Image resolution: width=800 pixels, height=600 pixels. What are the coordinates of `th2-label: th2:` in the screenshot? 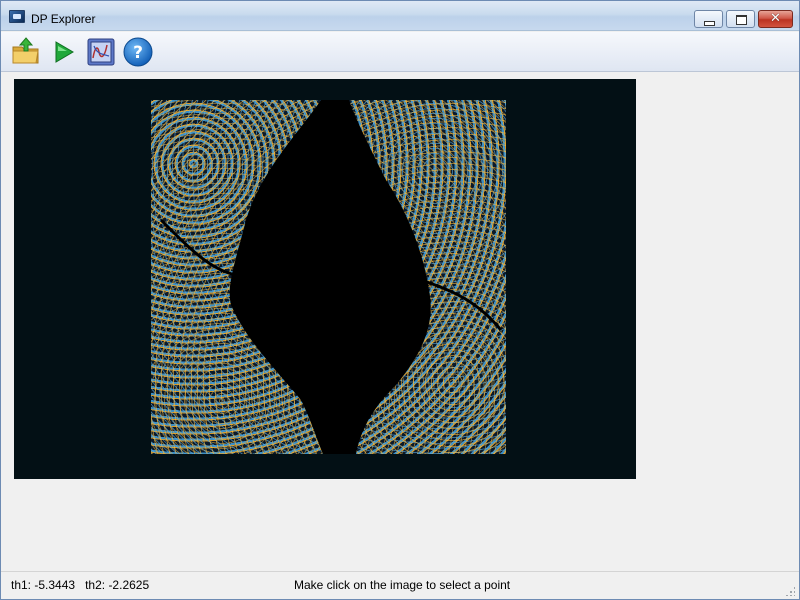 It's located at (95, 585).